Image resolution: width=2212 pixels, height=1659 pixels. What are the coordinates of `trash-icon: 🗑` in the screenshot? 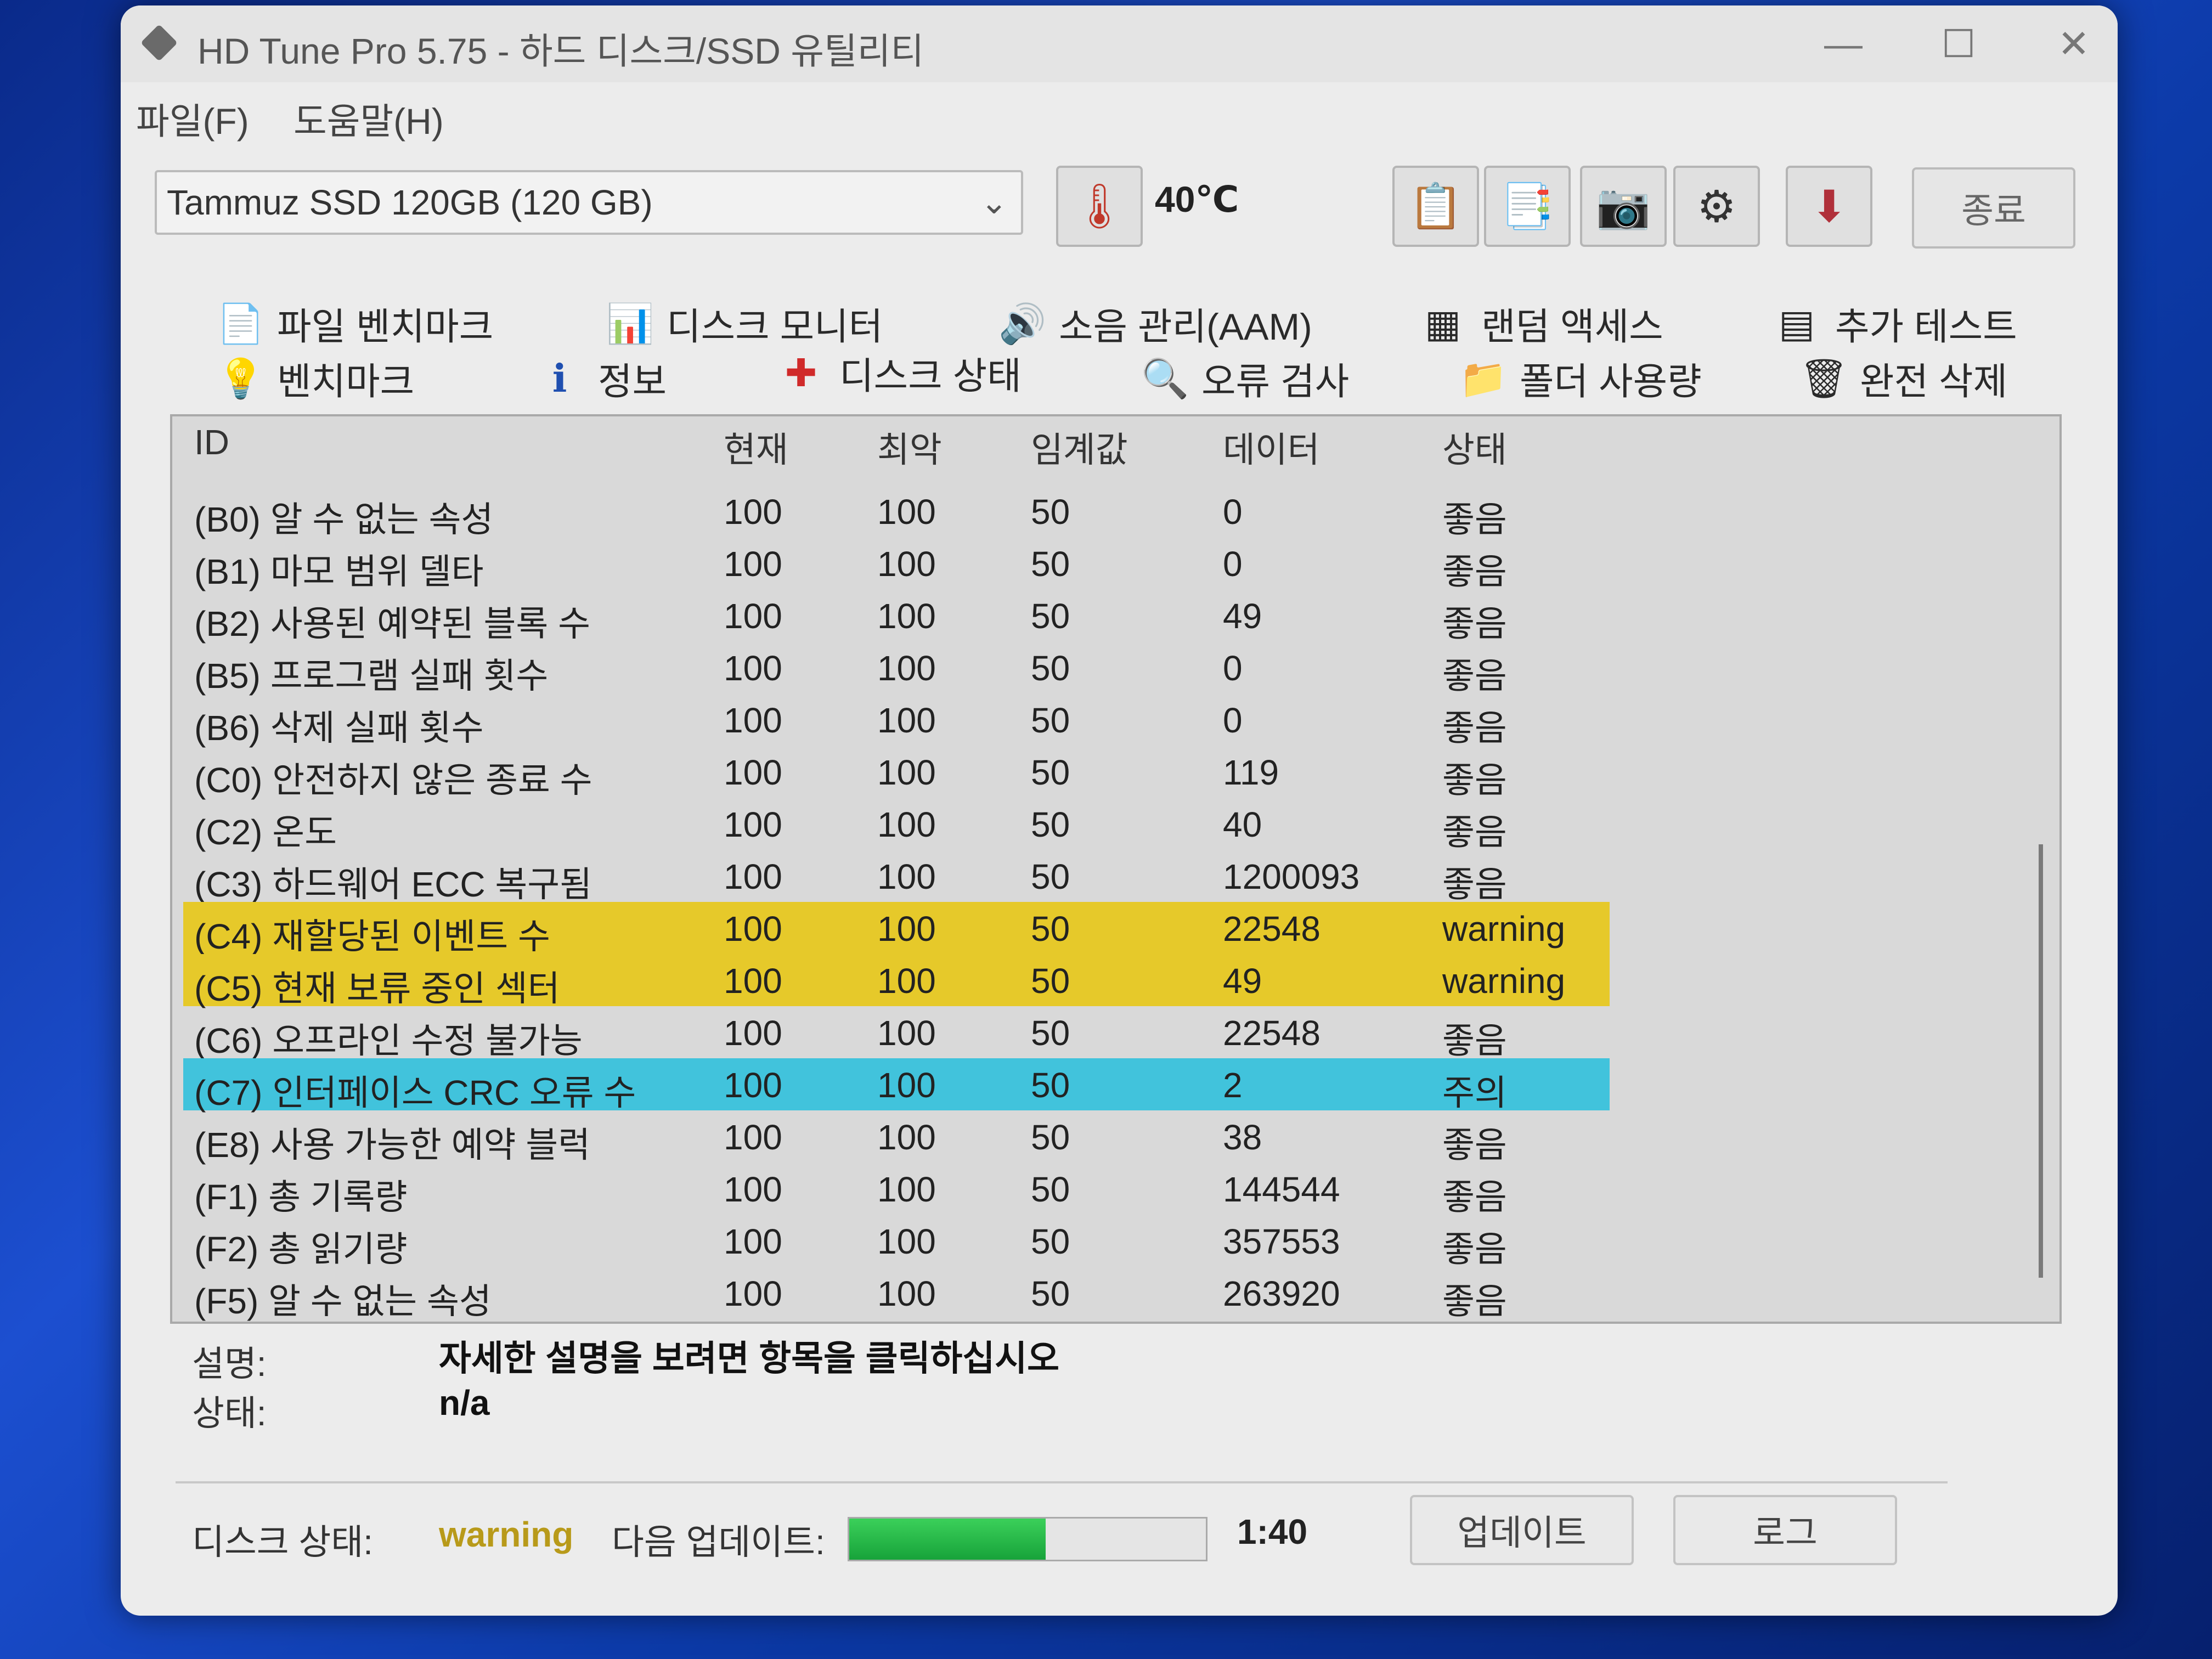 It's located at (1823, 379).